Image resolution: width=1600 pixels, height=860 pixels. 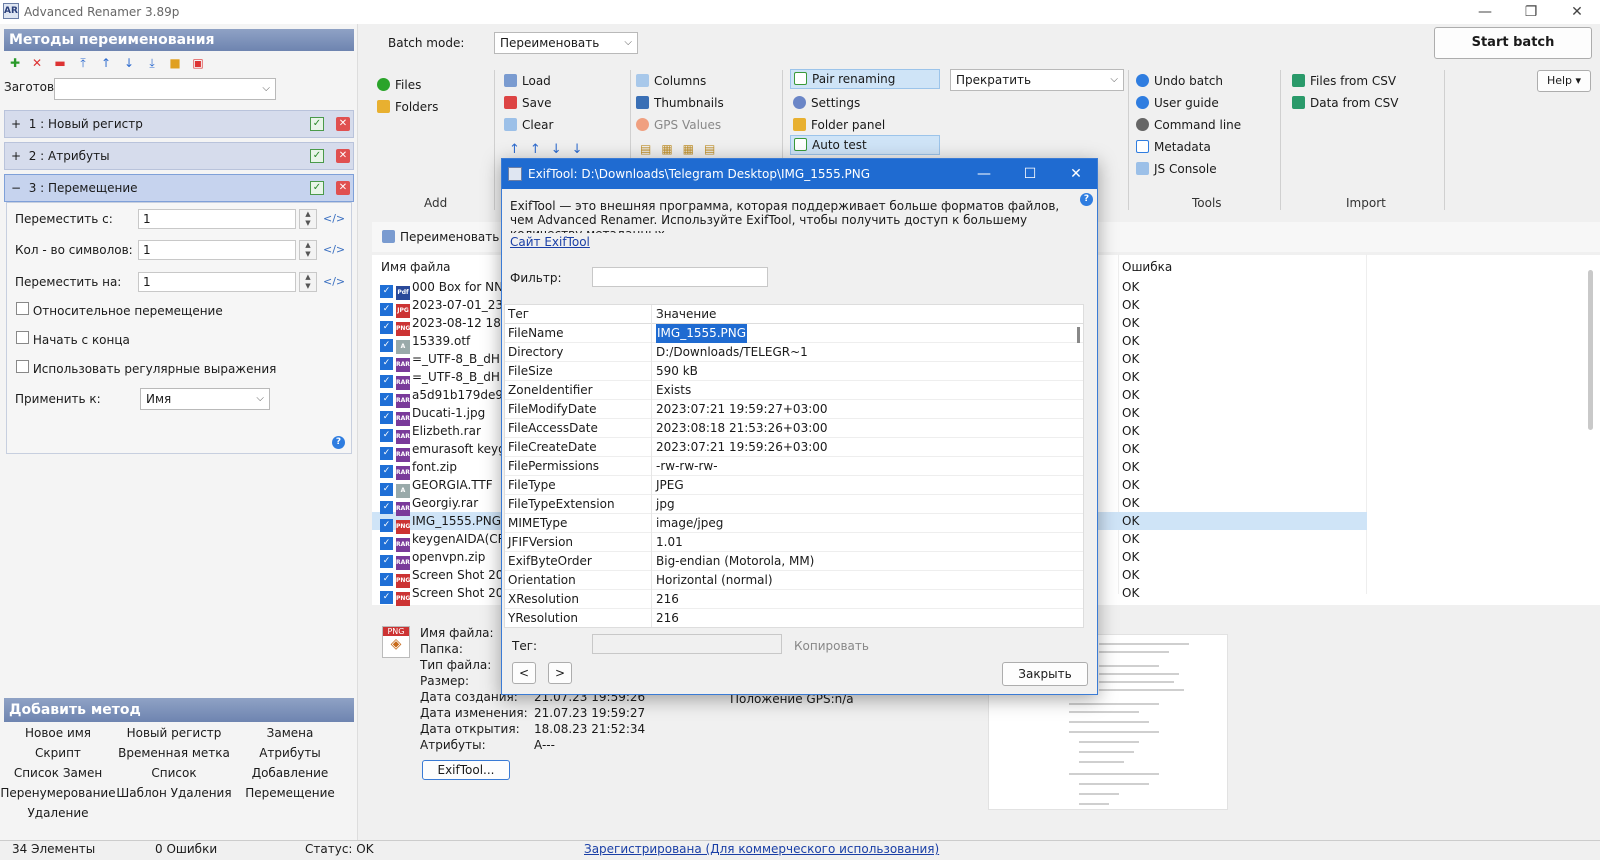 I want to click on user-guide-button: User guide, so click(x=1177, y=103).